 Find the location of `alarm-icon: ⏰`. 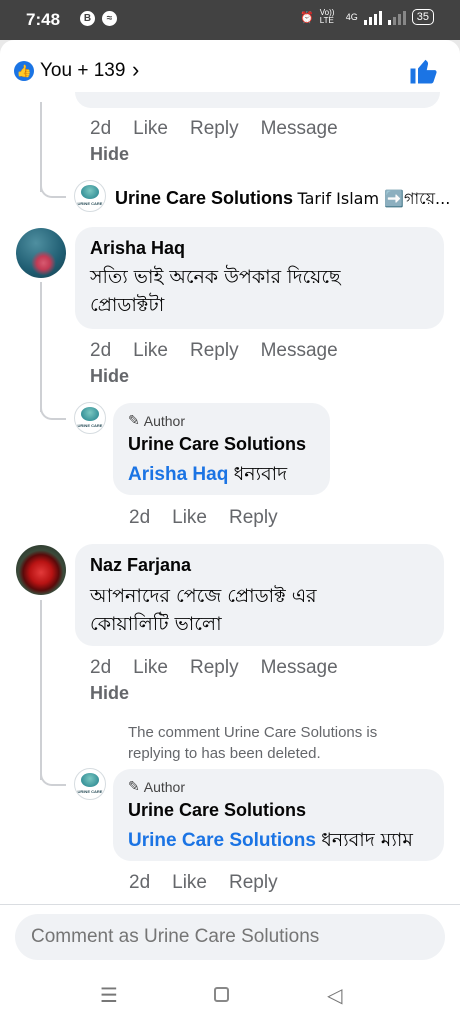

alarm-icon: ⏰ is located at coordinates (307, 17).